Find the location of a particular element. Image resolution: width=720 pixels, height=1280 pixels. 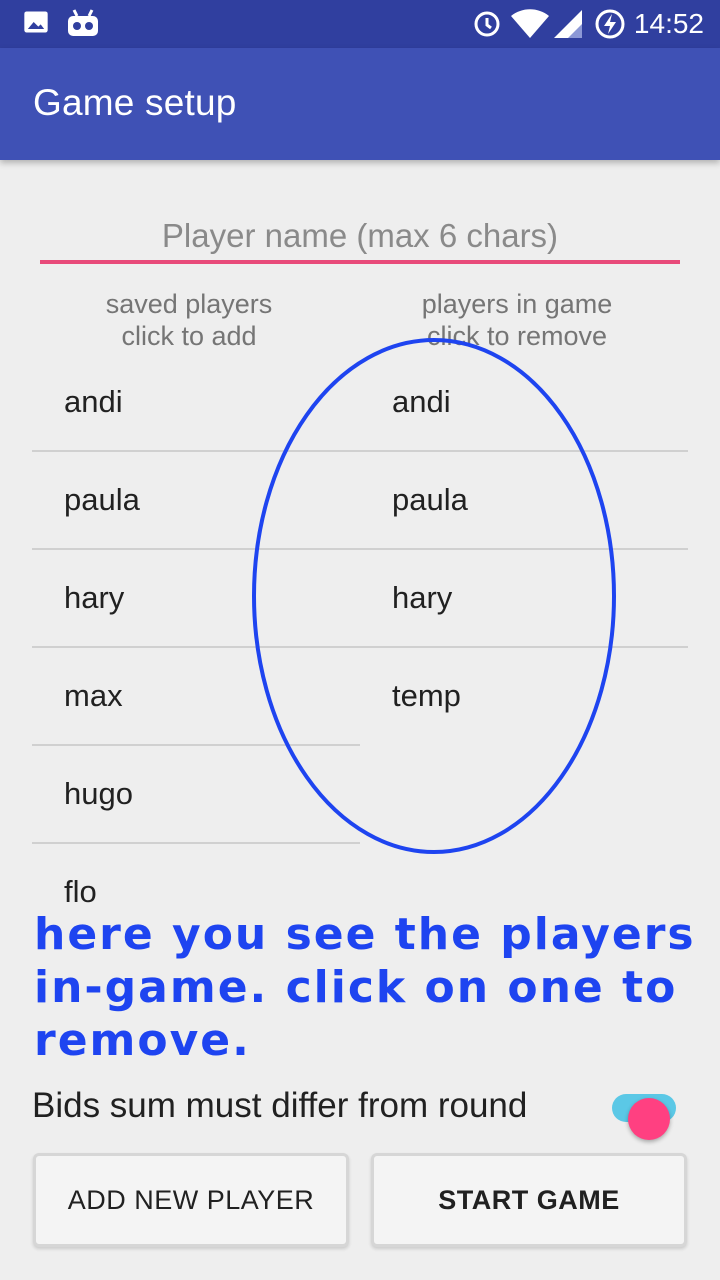

image-icon is located at coordinates (36, 24).